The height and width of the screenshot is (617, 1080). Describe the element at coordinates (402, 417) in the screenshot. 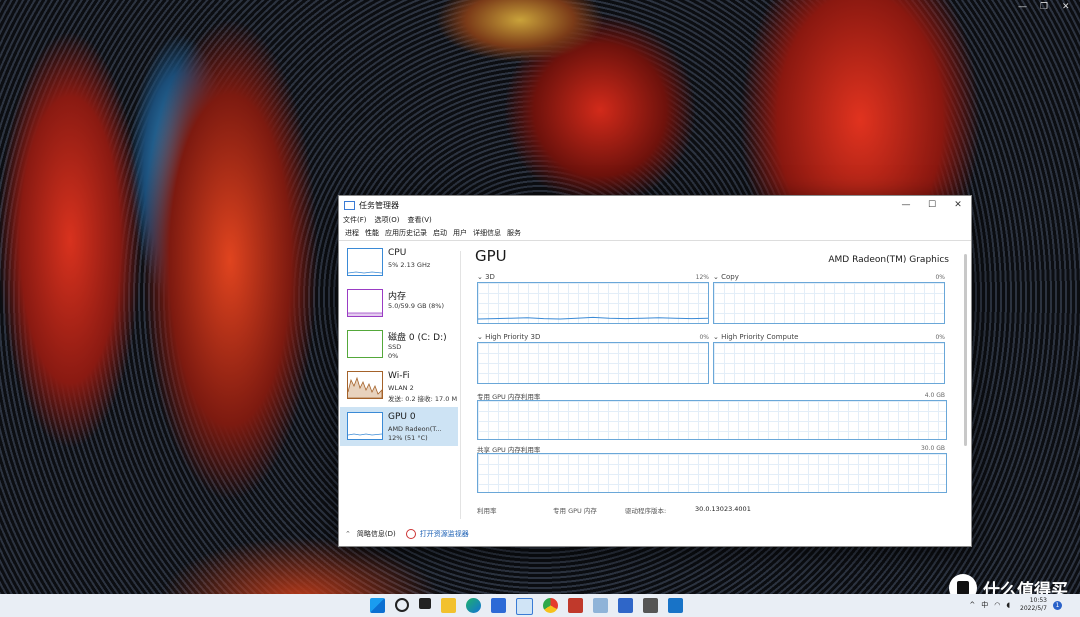

I see `sidebar-item-name: GPU 0` at that location.